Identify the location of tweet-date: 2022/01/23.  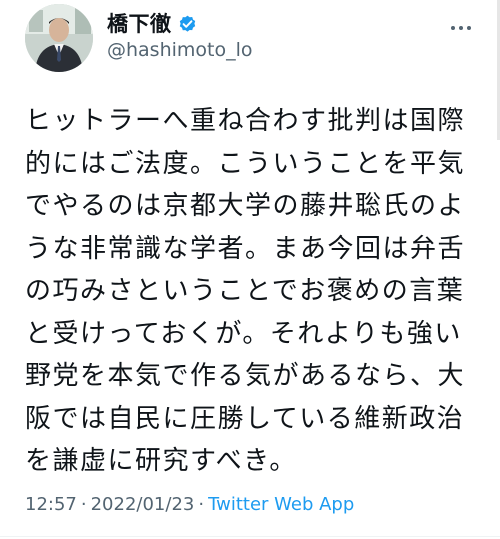
(143, 504).